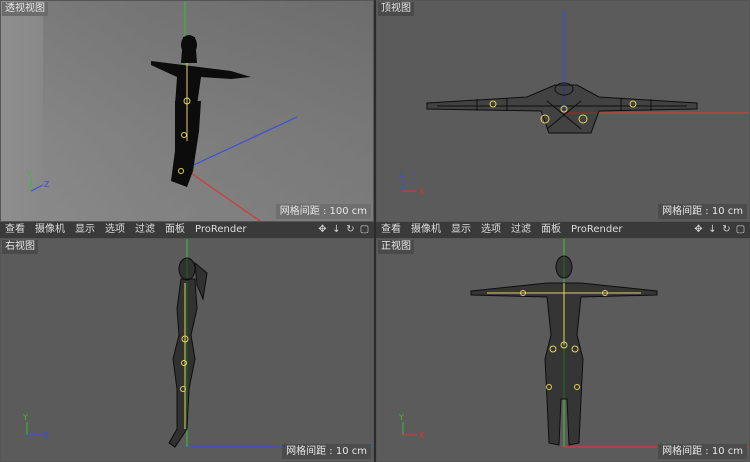 The width and height of the screenshot is (750, 462). I want to click on character-model, so click(201, 111).